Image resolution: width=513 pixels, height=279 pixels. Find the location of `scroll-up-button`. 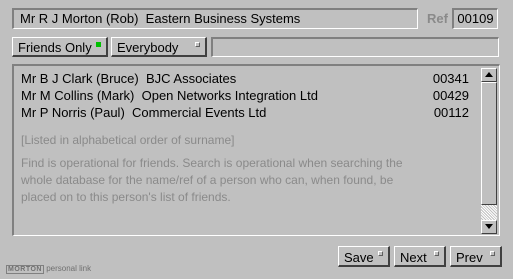

scroll-up-button is located at coordinates (489, 75).